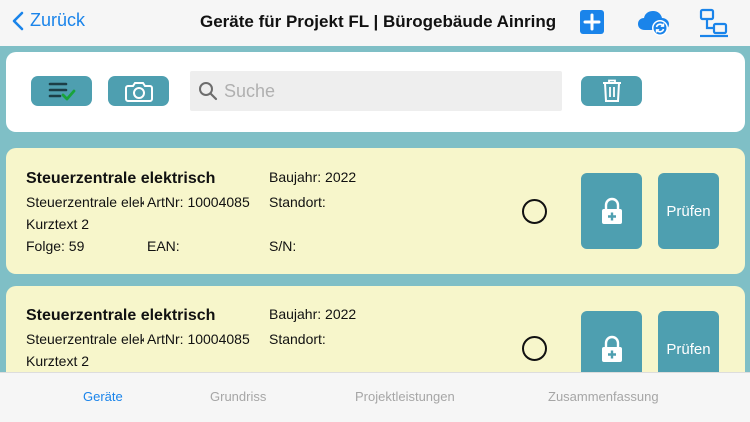  I want to click on search-field, so click(376, 91).